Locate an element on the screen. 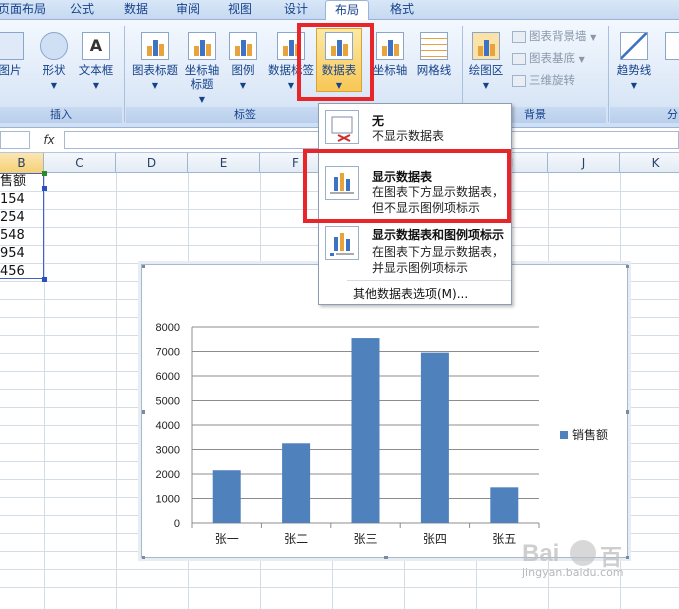 The height and width of the screenshot is (609, 679). no-data-table-icon is located at coordinates (342, 127).